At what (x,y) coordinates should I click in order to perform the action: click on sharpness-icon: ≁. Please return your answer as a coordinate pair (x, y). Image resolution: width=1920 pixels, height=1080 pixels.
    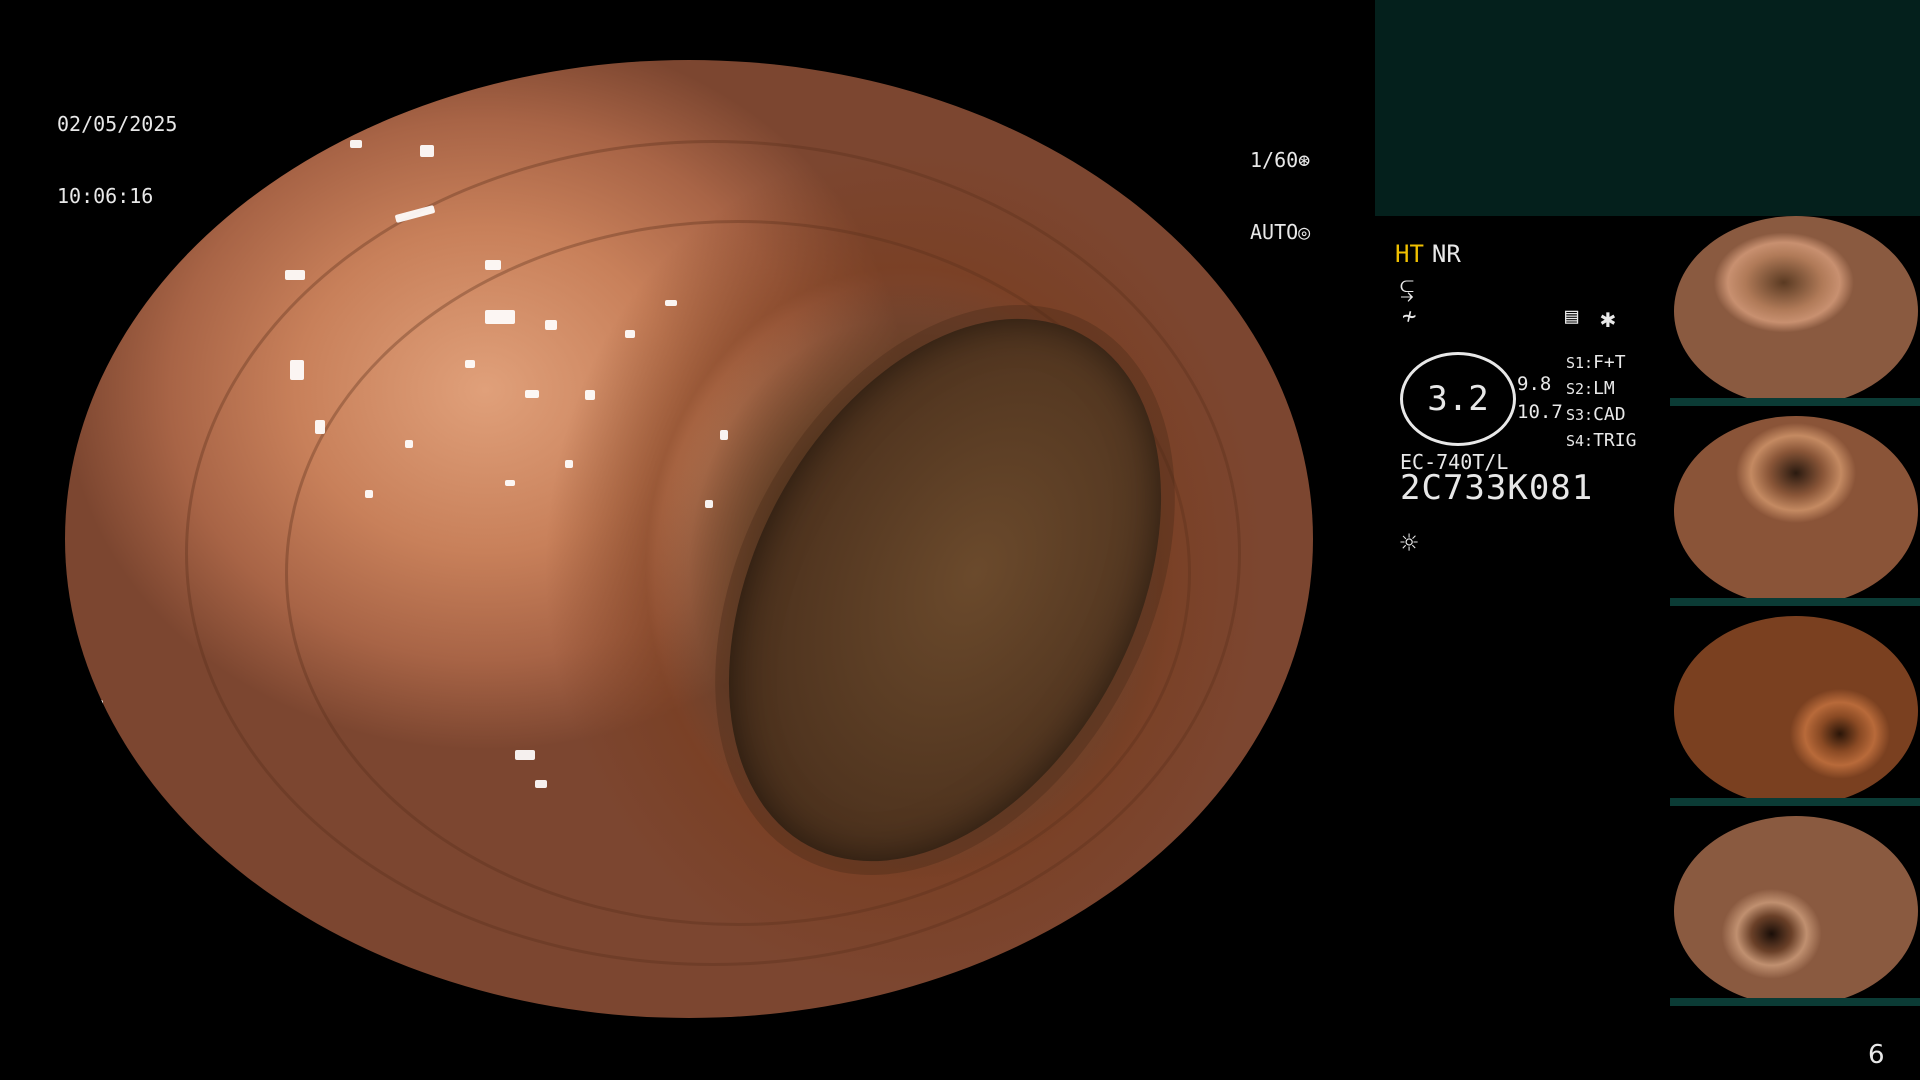
    Looking at the image, I should click on (1409, 316).